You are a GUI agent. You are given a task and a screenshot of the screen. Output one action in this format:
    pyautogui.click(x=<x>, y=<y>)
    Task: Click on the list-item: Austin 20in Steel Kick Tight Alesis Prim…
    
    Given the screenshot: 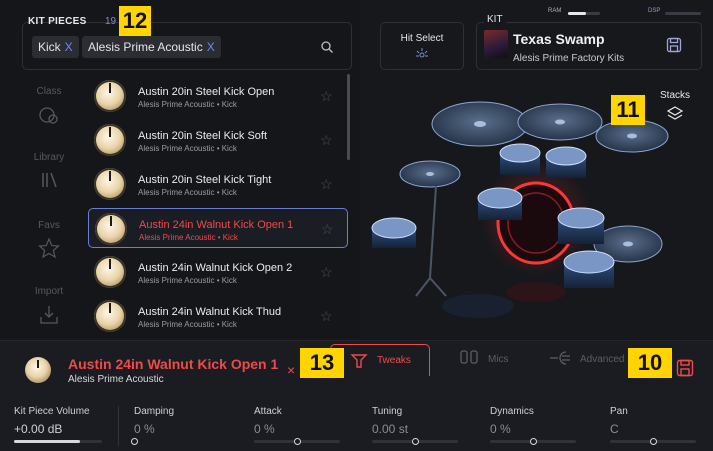 What is the action you would take?
    pyautogui.click(x=218, y=184)
    